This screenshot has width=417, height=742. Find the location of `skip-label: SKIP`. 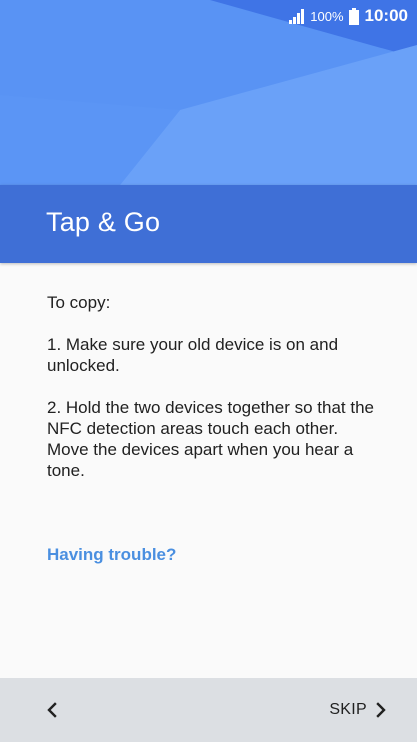

skip-label: SKIP is located at coordinates (348, 709).